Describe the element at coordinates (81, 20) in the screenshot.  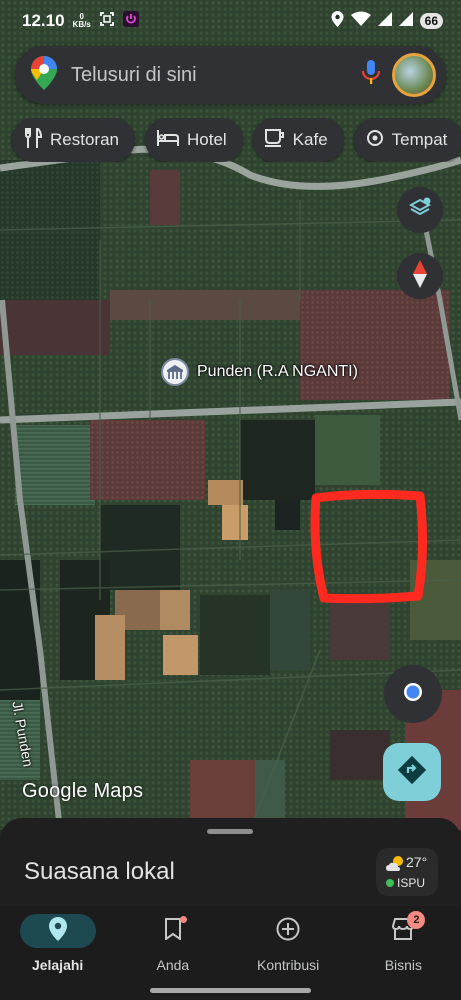
I see `net-speed: 0 KB/s` at that location.